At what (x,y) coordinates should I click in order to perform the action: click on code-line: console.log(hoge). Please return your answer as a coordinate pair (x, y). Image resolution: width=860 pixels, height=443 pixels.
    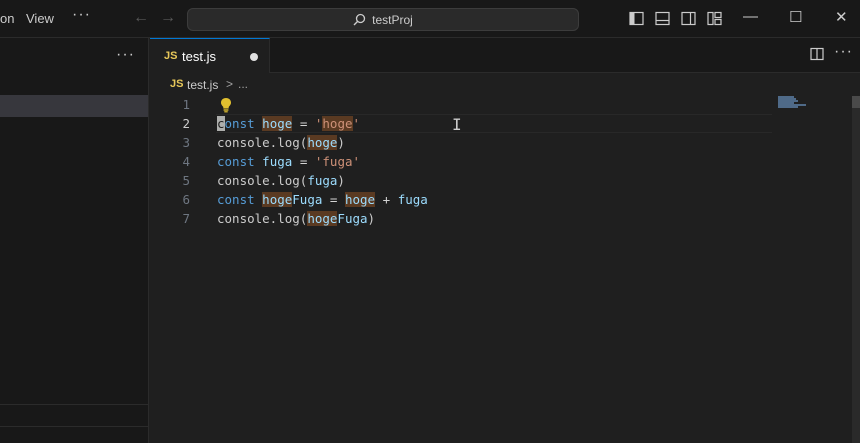
    Looking at the image, I should click on (281, 142).